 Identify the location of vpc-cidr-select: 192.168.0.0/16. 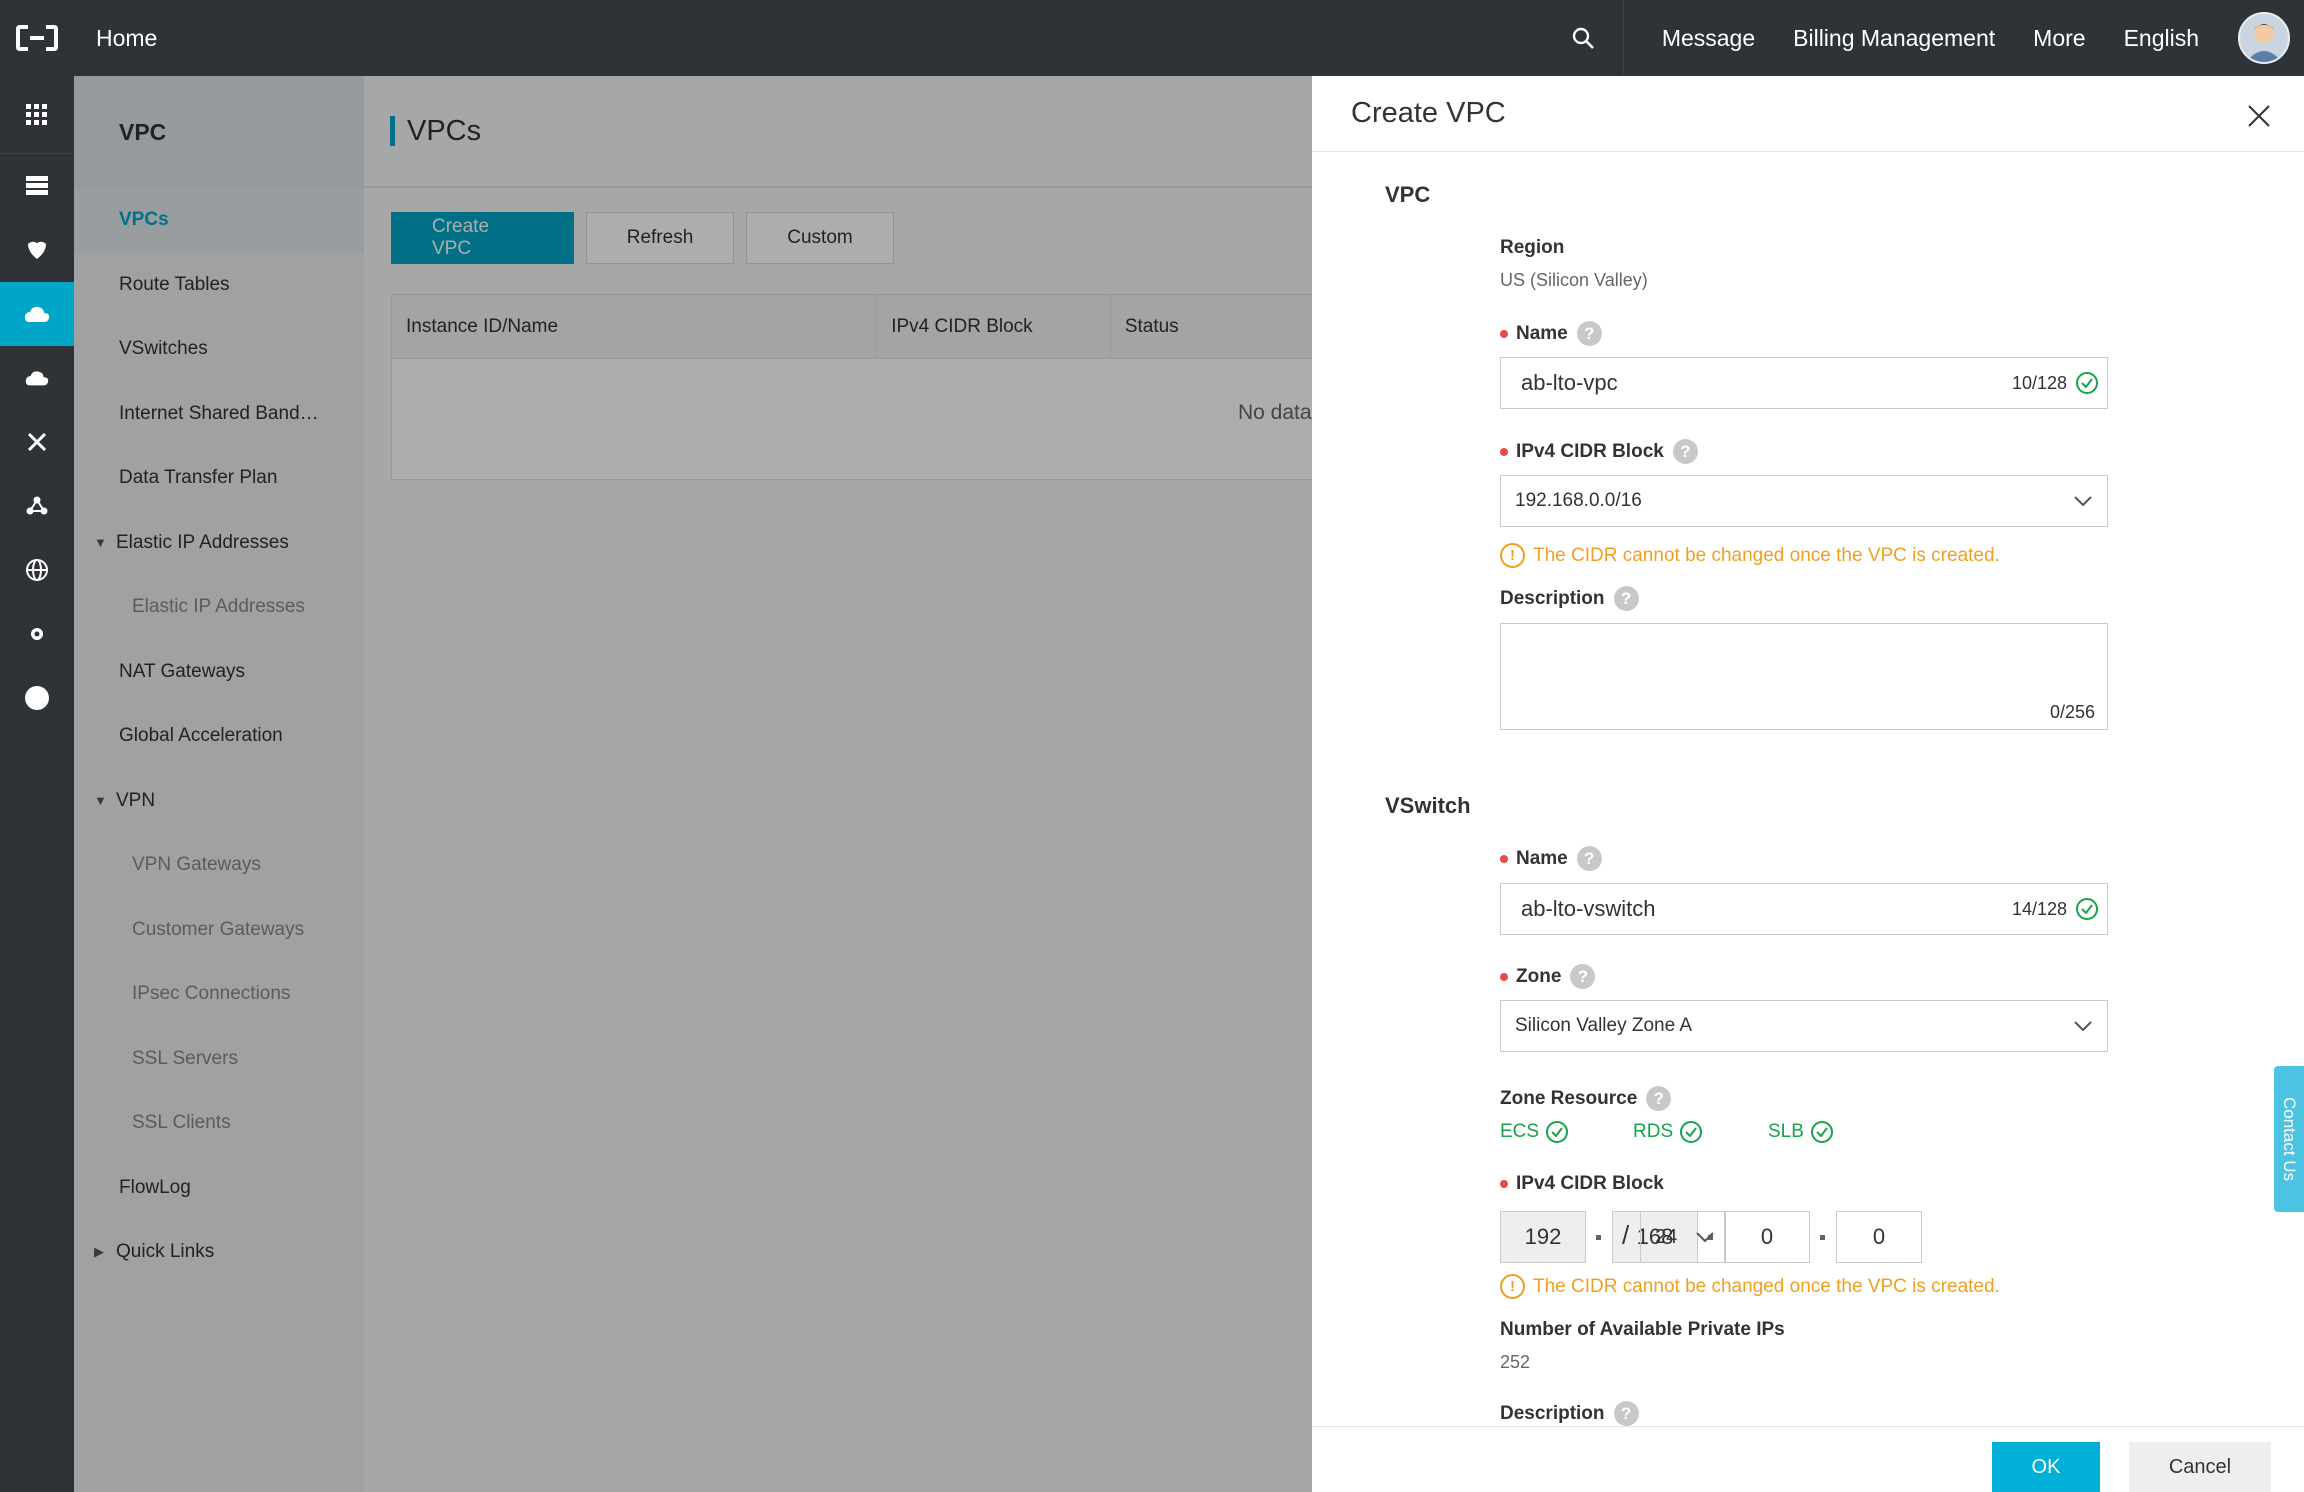
(1804, 501).